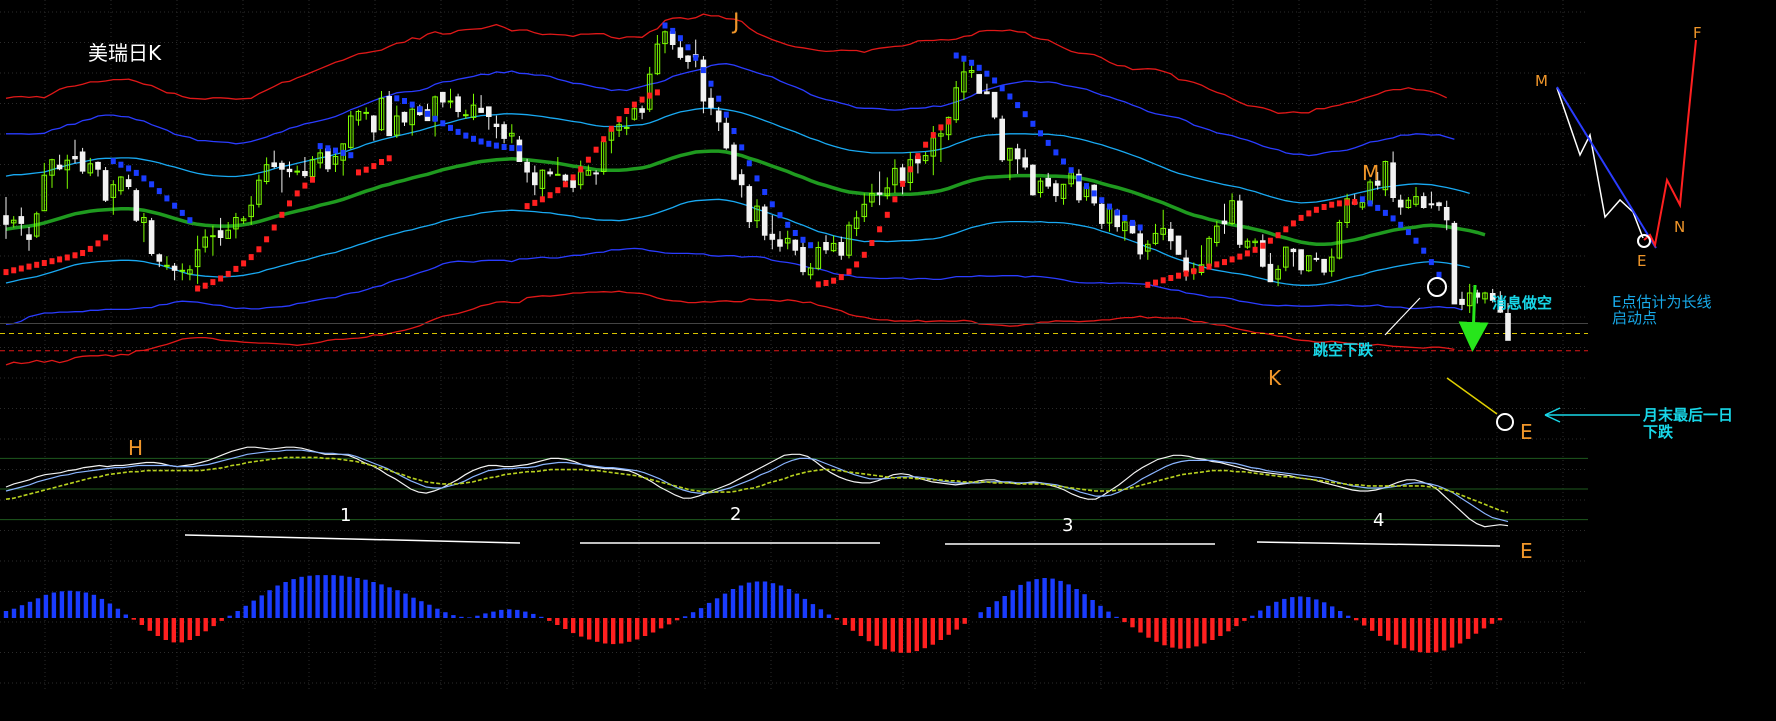  Describe the element at coordinates (1526, 551) in the screenshot. I see `segment-label-e: E` at that location.